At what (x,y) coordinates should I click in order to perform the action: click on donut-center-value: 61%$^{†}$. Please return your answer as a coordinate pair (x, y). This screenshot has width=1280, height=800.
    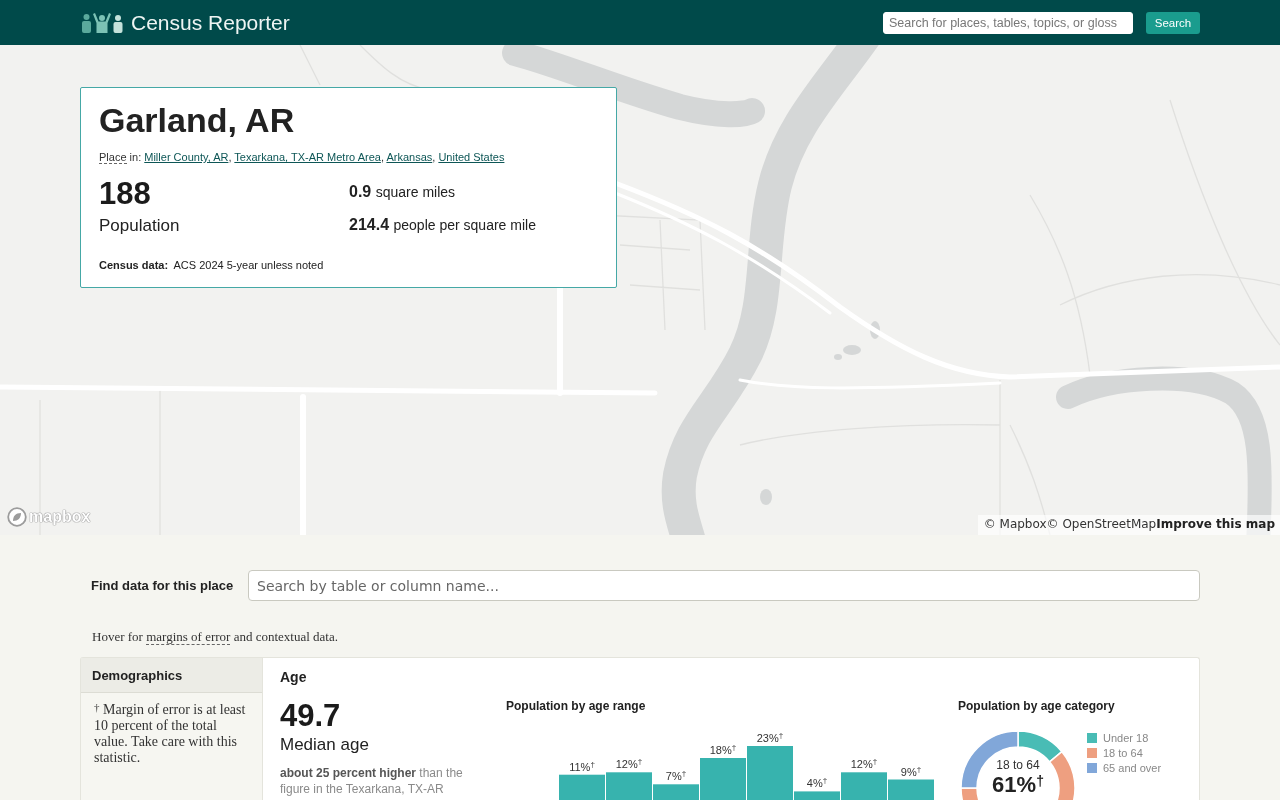
    Looking at the image, I should click on (1018, 785).